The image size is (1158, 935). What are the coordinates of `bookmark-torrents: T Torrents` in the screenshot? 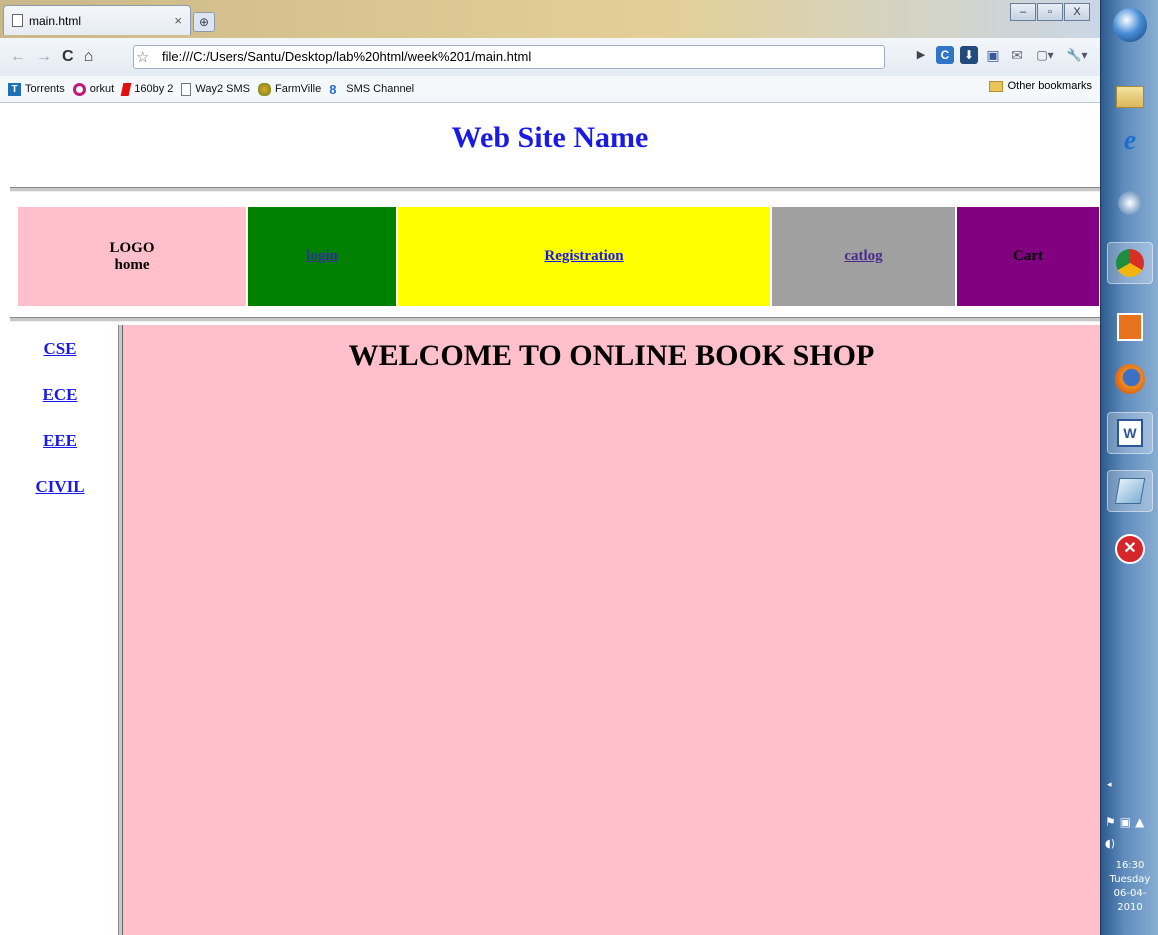 It's located at (36, 89).